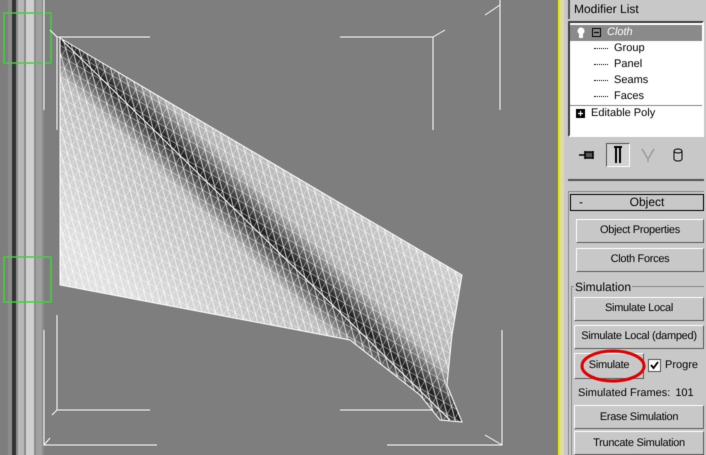  What do you see at coordinates (613, 365) in the screenshot?
I see `circle-annotation` at bounding box center [613, 365].